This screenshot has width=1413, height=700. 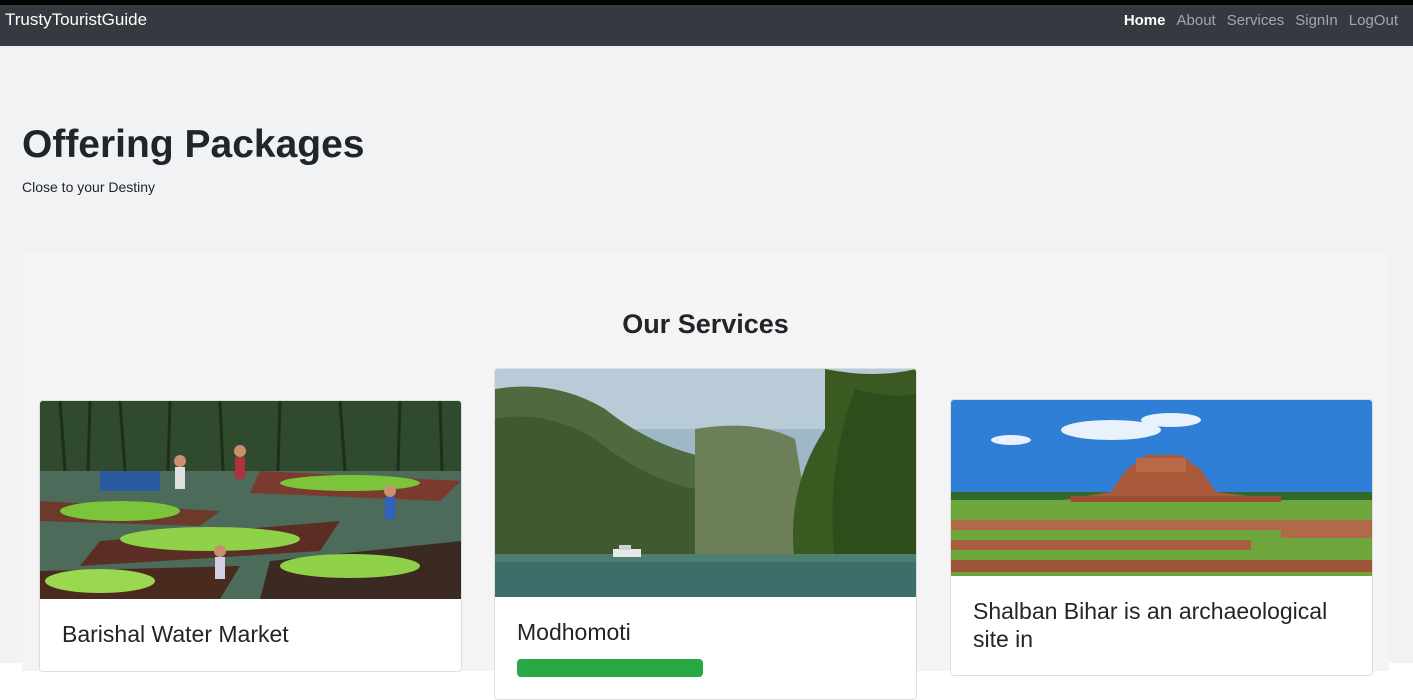 I want to click on card-body: Modhomoti, so click(x=705, y=648).